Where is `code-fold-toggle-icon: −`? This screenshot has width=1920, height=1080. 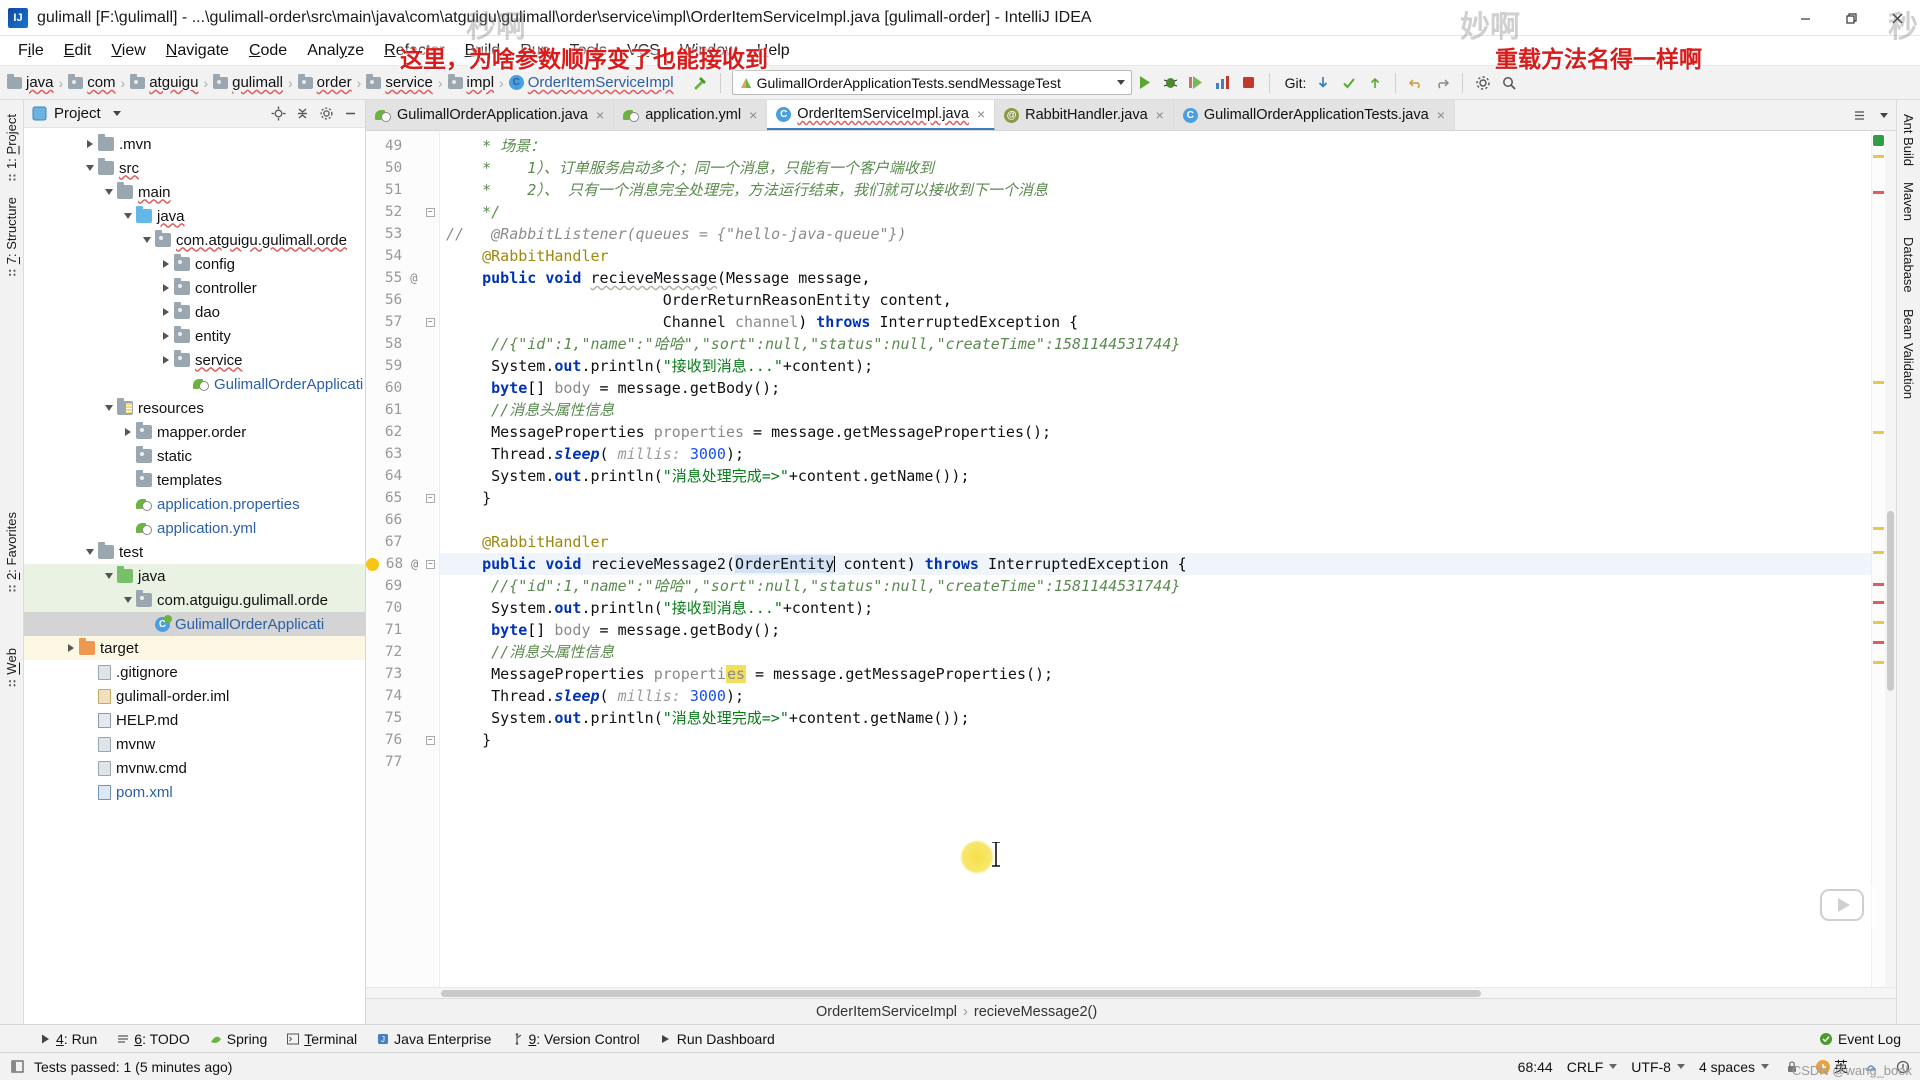 code-fold-toggle-icon: − is located at coordinates (430, 498).